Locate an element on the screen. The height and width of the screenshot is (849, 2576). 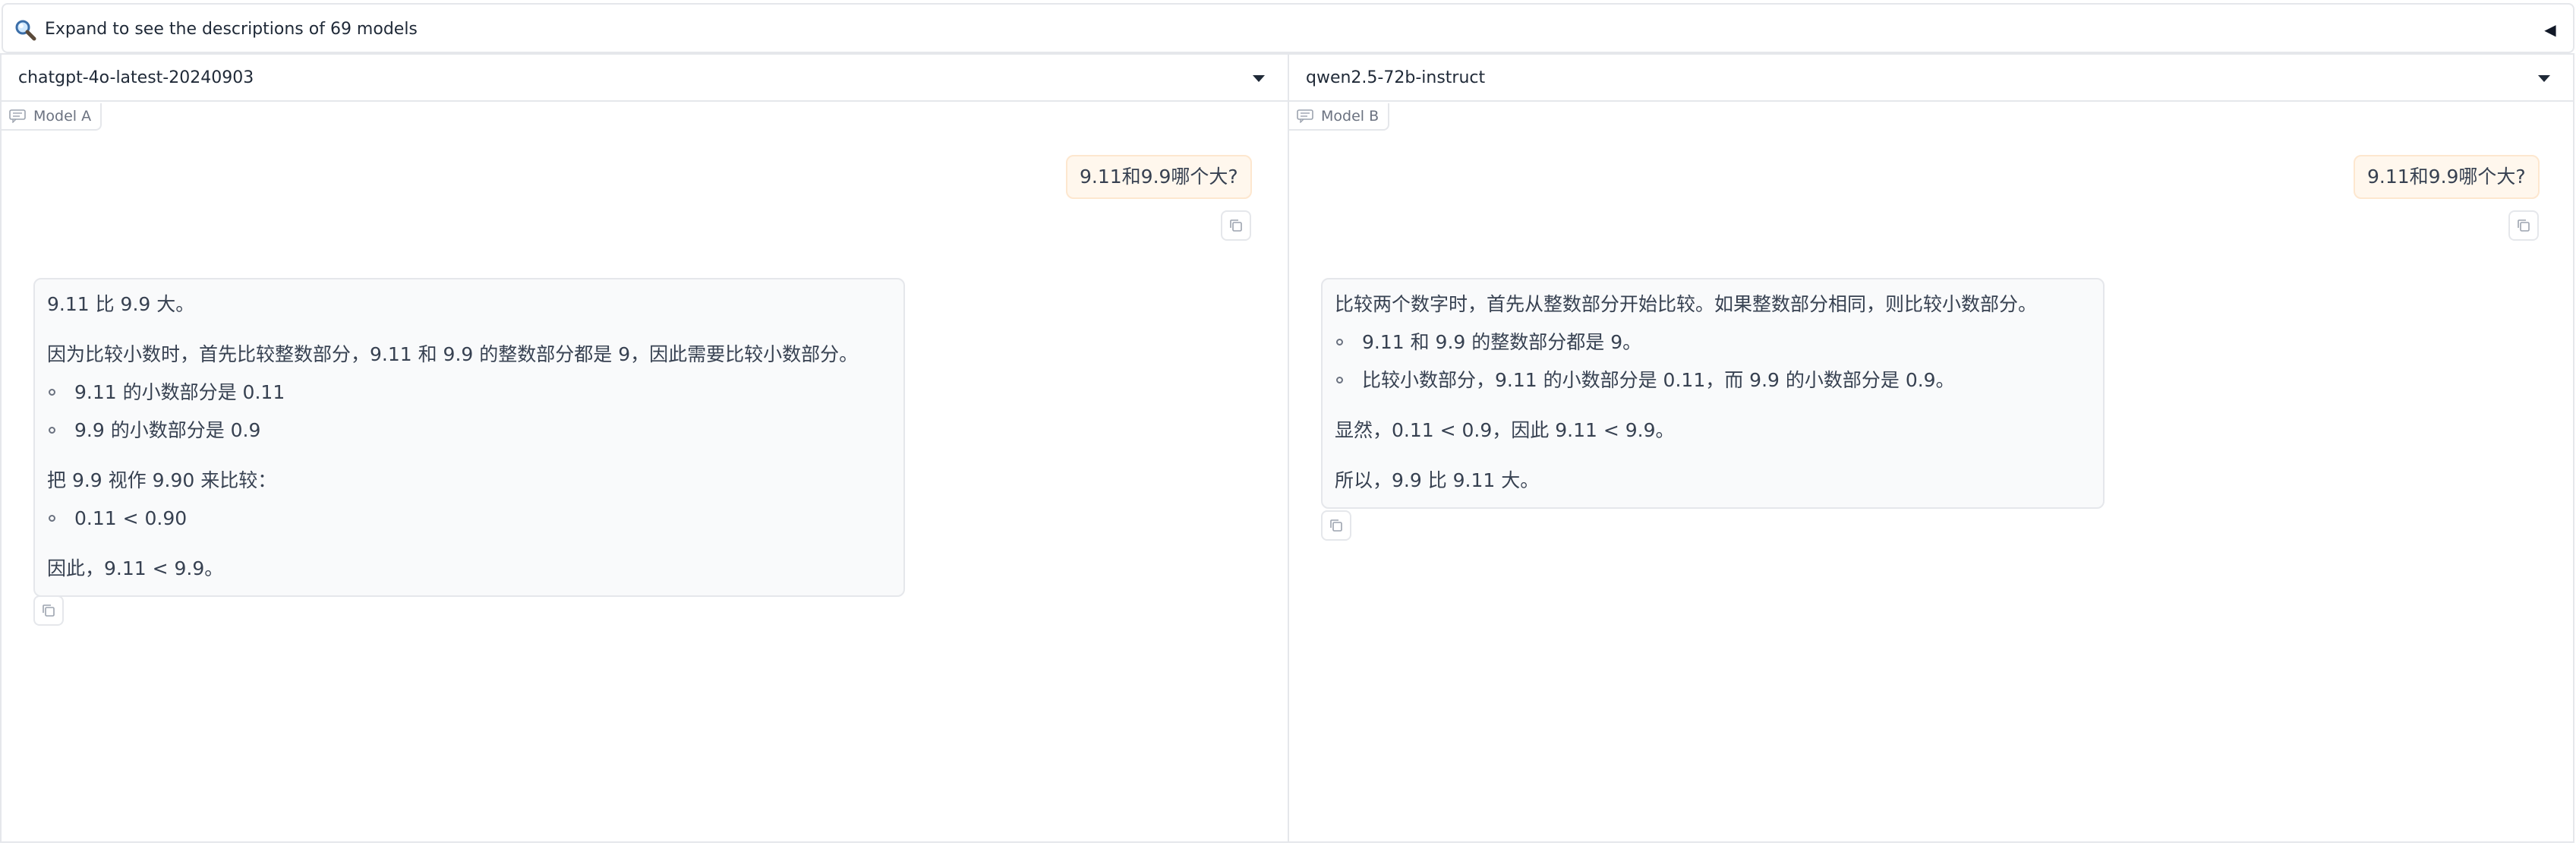
model-b-tag-label: Model B is located at coordinates (1350, 117).